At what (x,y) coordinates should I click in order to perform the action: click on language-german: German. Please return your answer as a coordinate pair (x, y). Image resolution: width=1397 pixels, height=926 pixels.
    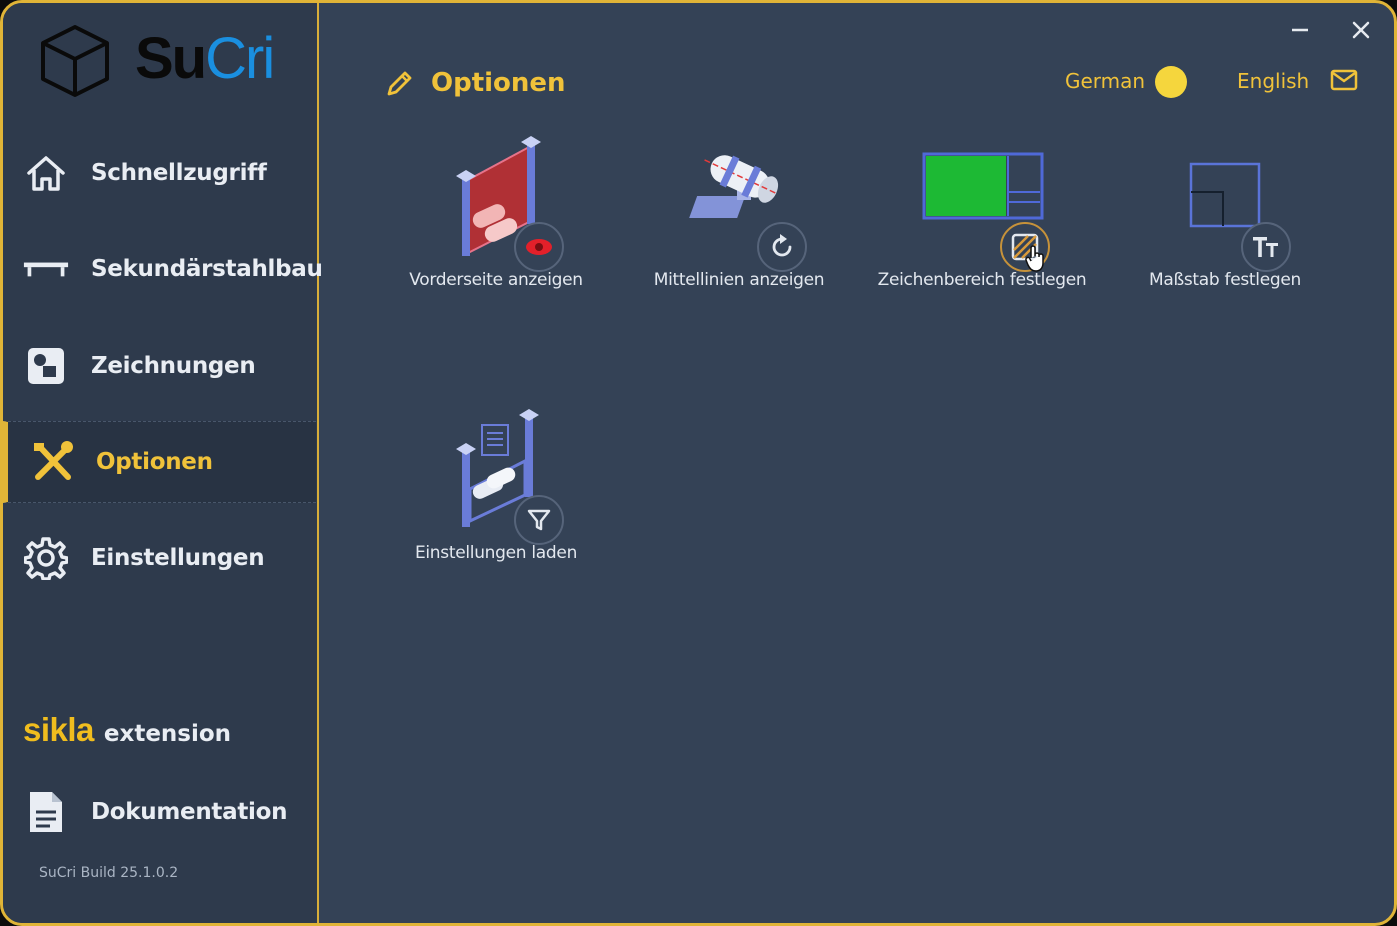
    Looking at the image, I should click on (1105, 81).